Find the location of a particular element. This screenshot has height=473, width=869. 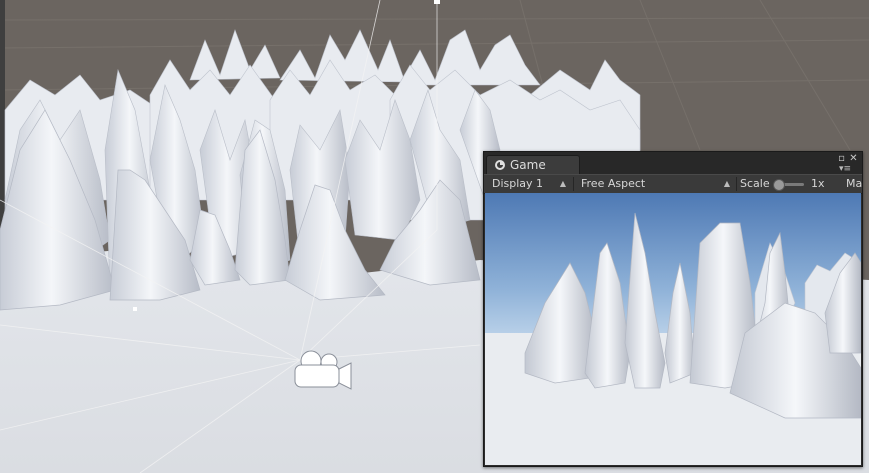

display-dropdown-label: Display 1 is located at coordinates (518, 183).